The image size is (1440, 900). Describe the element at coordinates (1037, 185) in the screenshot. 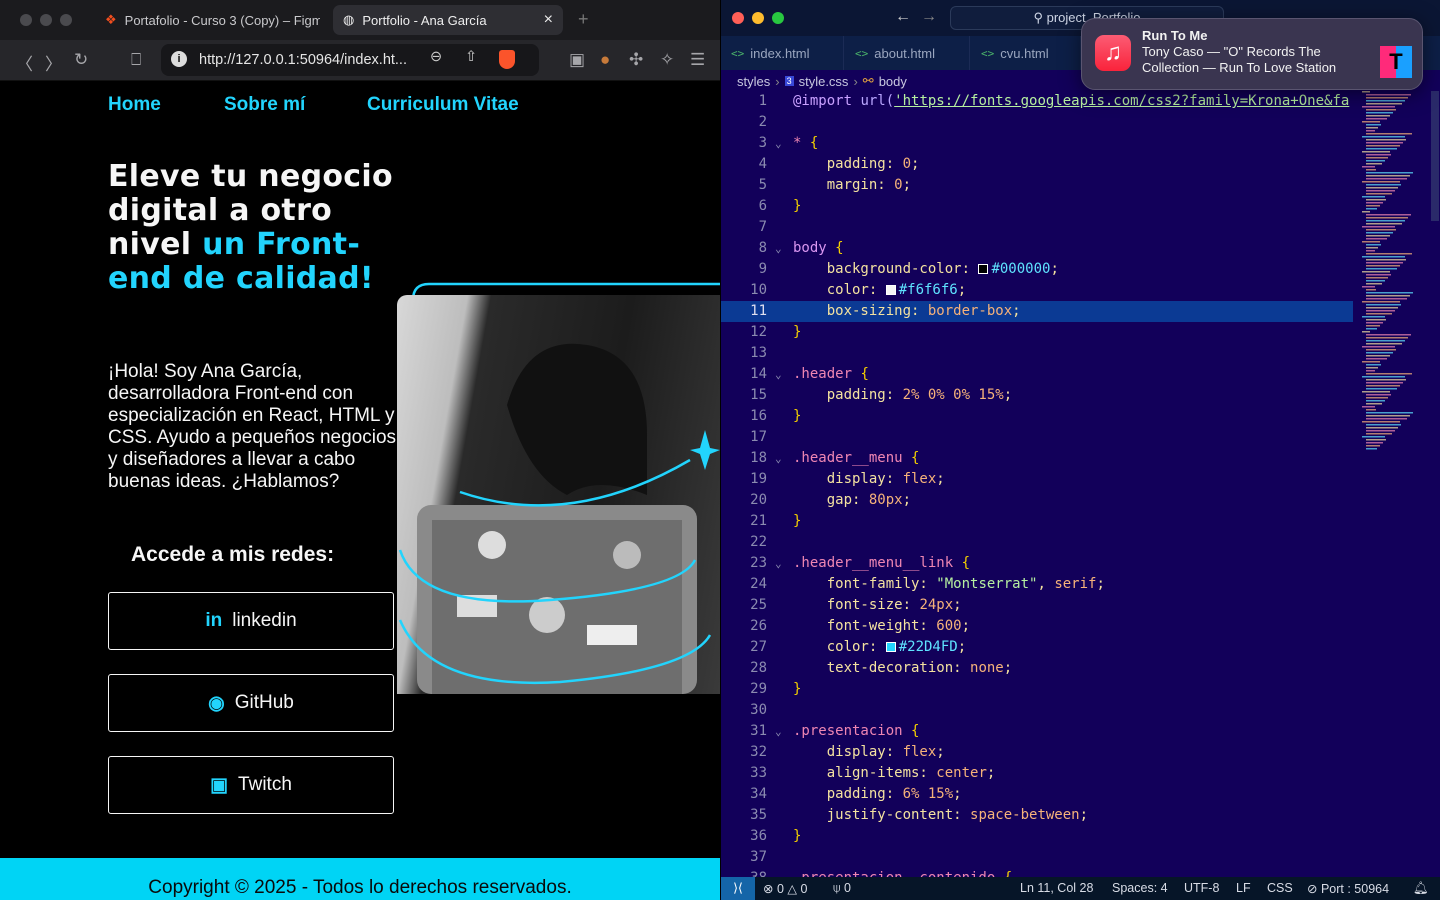

I see `code-line: 5 margin: 0;` at that location.